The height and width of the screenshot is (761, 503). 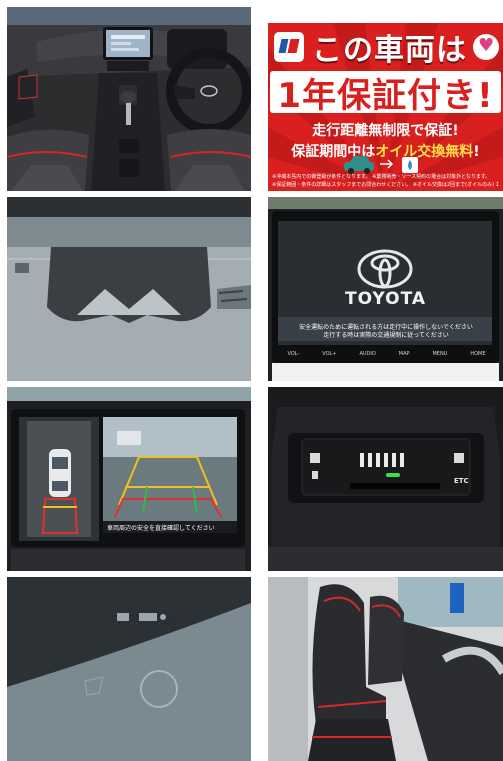 I want to click on photo-etc-unit: ETC, so click(x=385, y=479).